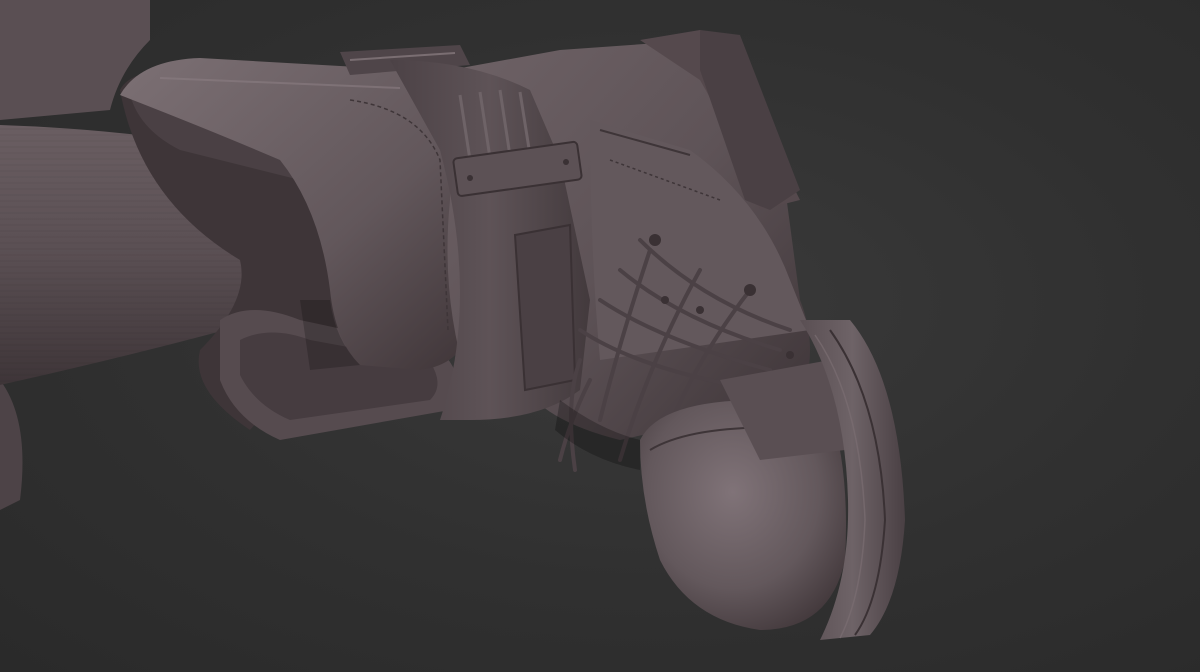 This screenshot has width=1200, height=672. I want to click on strap-lower-panel, so click(545, 307).